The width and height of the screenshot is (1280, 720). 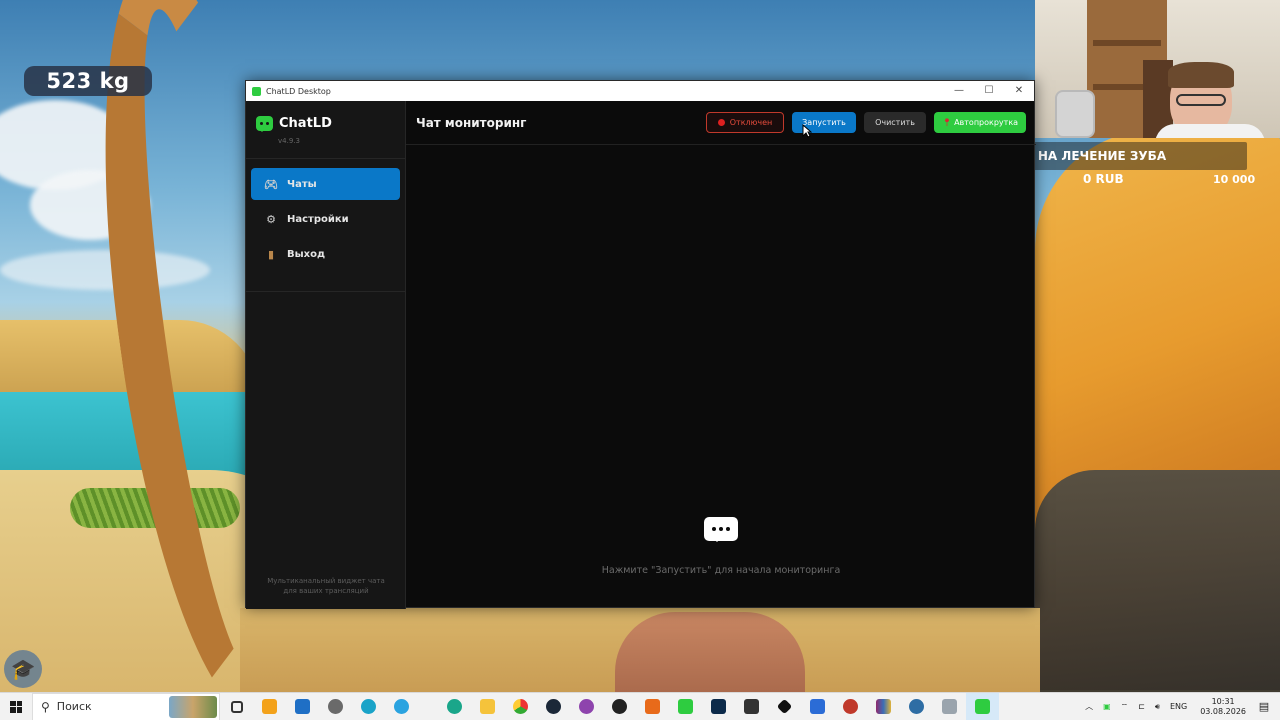 What do you see at coordinates (193, 706) in the screenshot?
I see `search-highlight-image` at bounding box center [193, 706].